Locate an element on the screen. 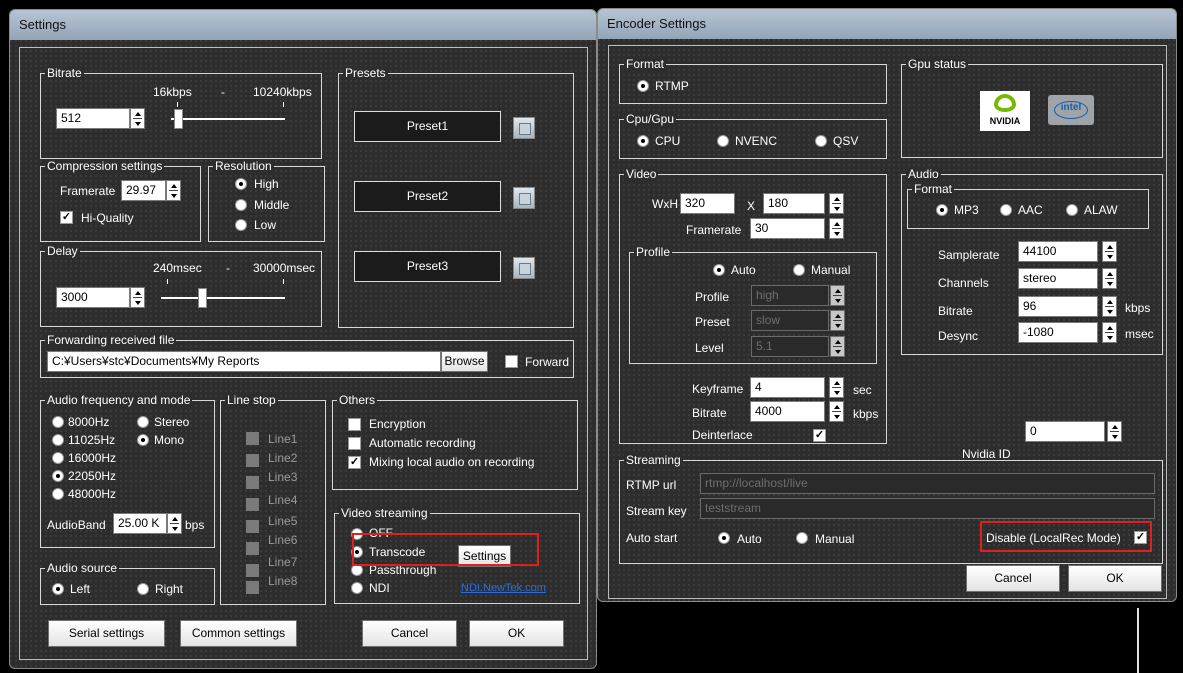 The image size is (1183, 673). freq-48000-radio is located at coordinates (58, 494).